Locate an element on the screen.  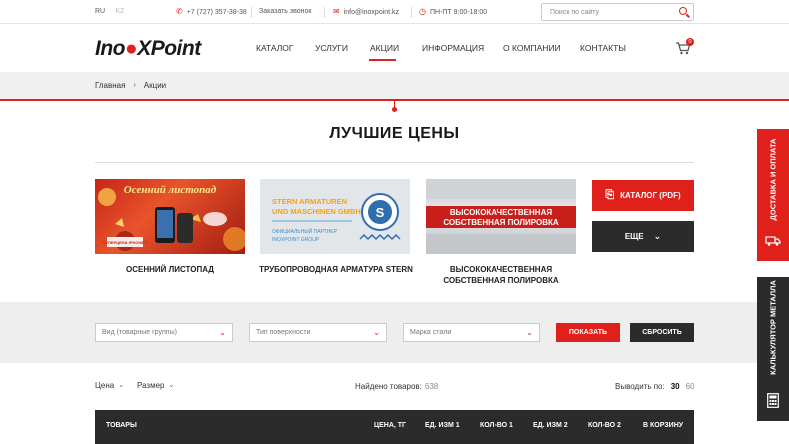
calculator-icon is located at coordinates (773, 400).